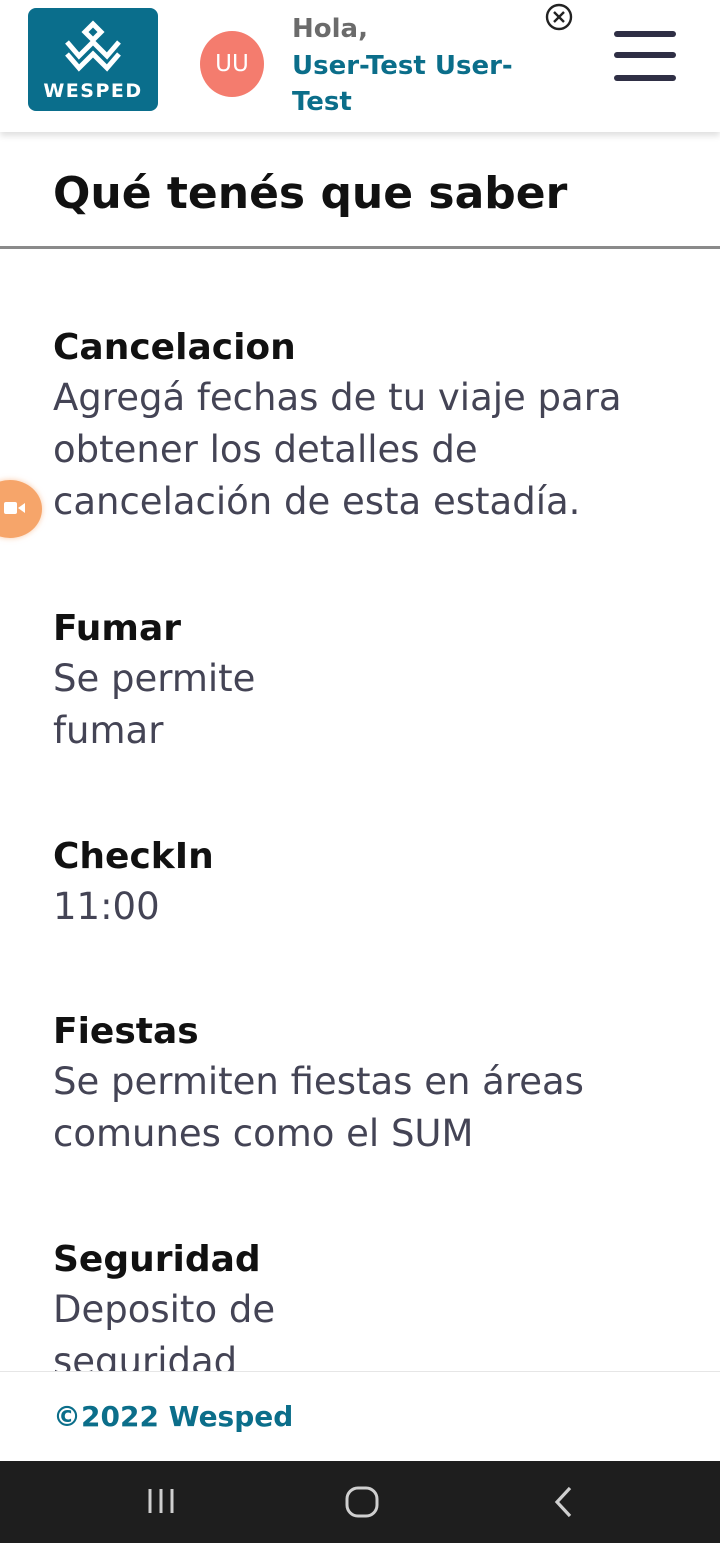 Image resolution: width=720 pixels, height=1543 pixels. I want to click on page-title: Qué tenés que saber, so click(310, 193).